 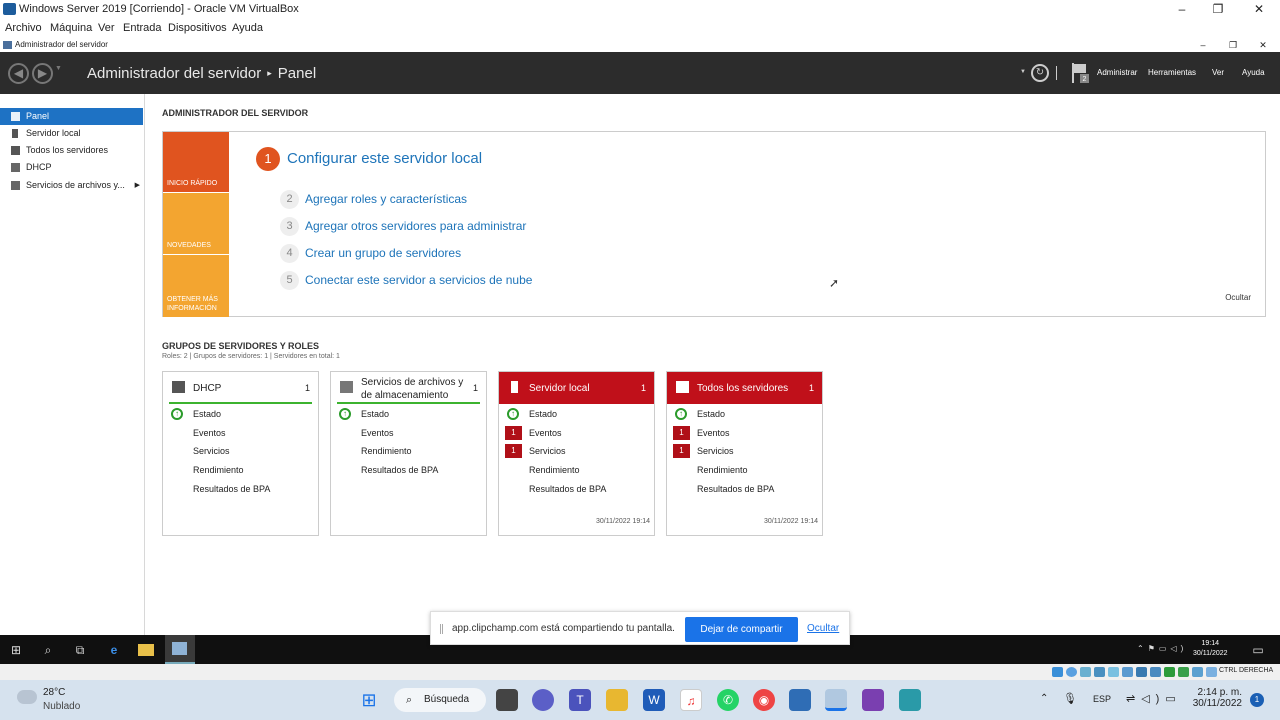 I want to click on chrome-icon: ◉, so click(x=764, y=700).